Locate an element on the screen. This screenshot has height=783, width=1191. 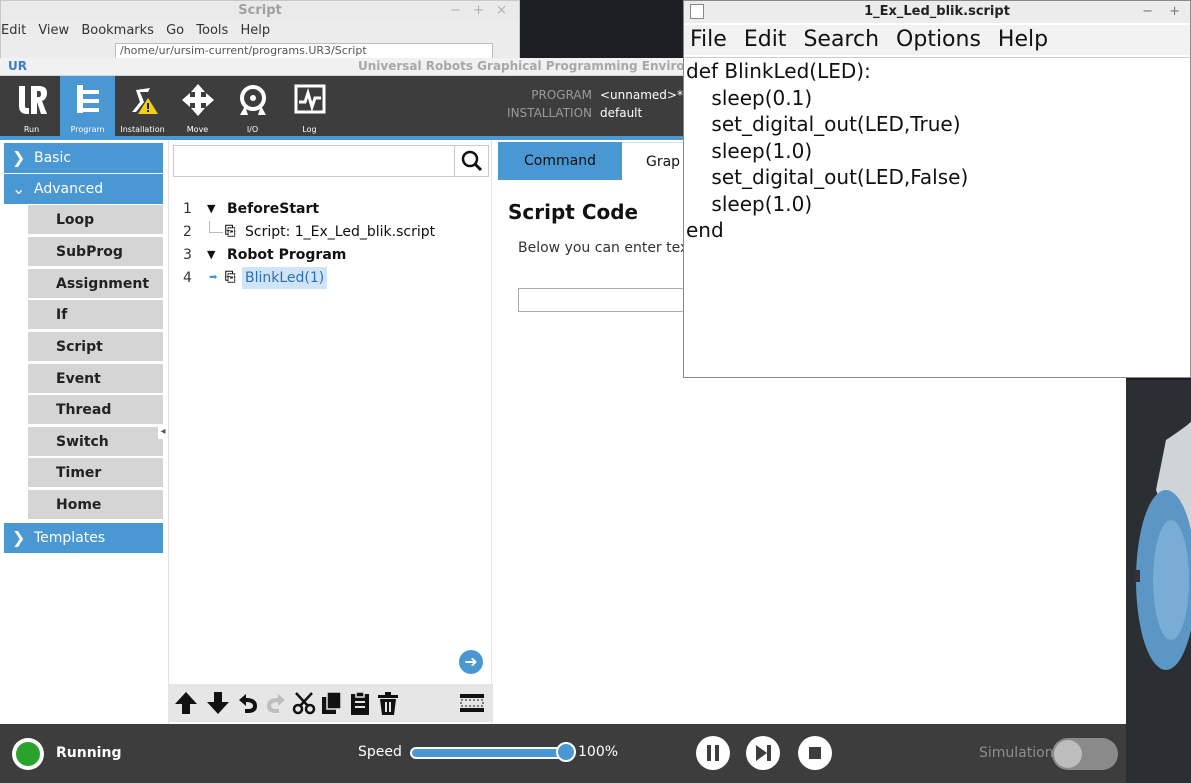
copy-icon is located at coordinates (332, 703).